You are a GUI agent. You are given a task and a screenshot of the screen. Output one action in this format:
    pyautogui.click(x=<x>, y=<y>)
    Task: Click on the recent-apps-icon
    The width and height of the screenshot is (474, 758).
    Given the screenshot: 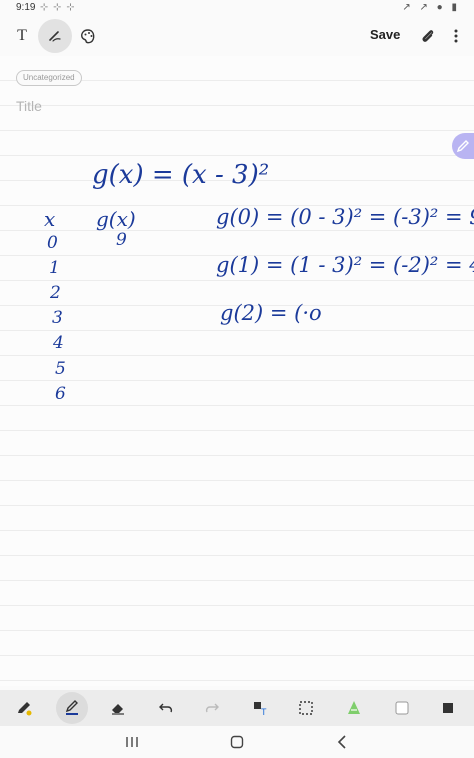 What is the action you would take?
    pyautogui.click(x=132, y=742)
    